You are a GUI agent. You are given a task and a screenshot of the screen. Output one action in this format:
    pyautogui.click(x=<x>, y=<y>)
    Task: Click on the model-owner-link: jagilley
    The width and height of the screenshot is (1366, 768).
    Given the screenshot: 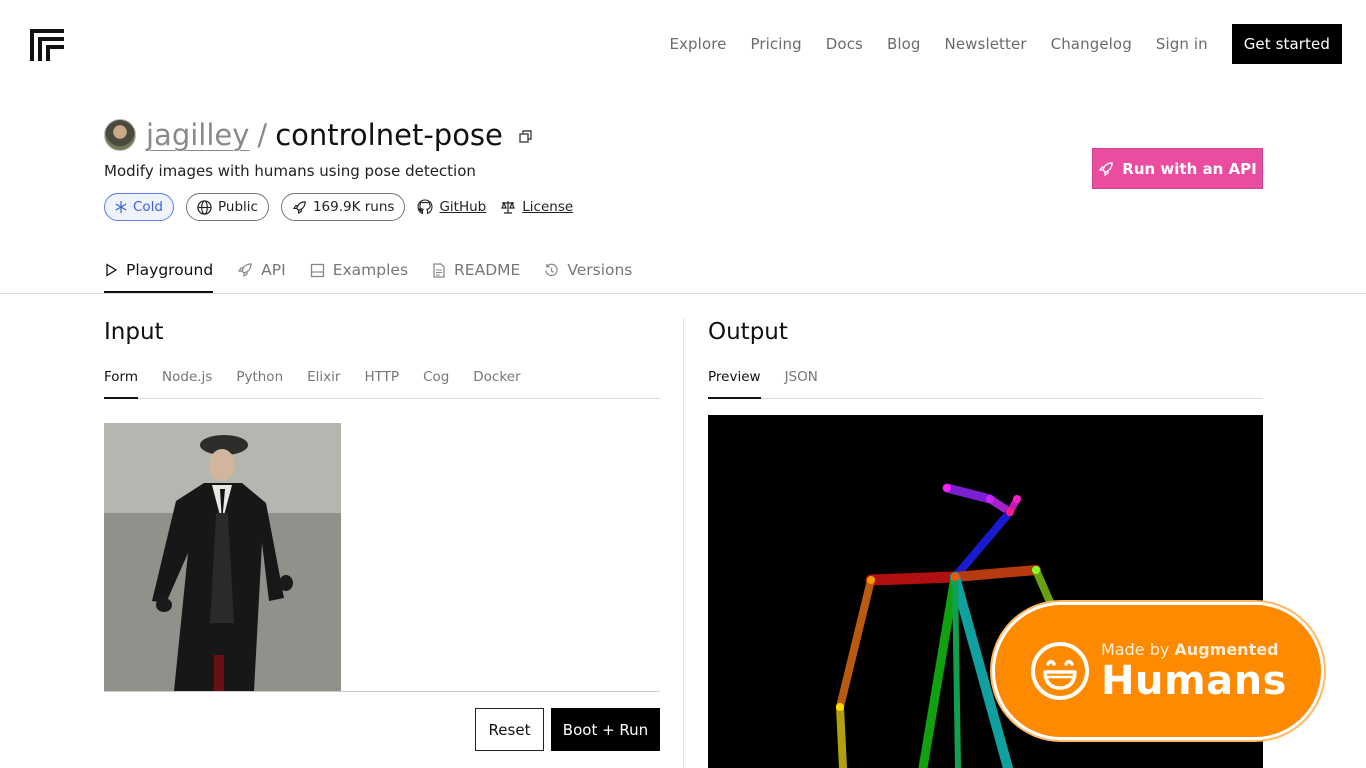 What is the action you would take?
    pyautogui.click(x=197, y=135)
    